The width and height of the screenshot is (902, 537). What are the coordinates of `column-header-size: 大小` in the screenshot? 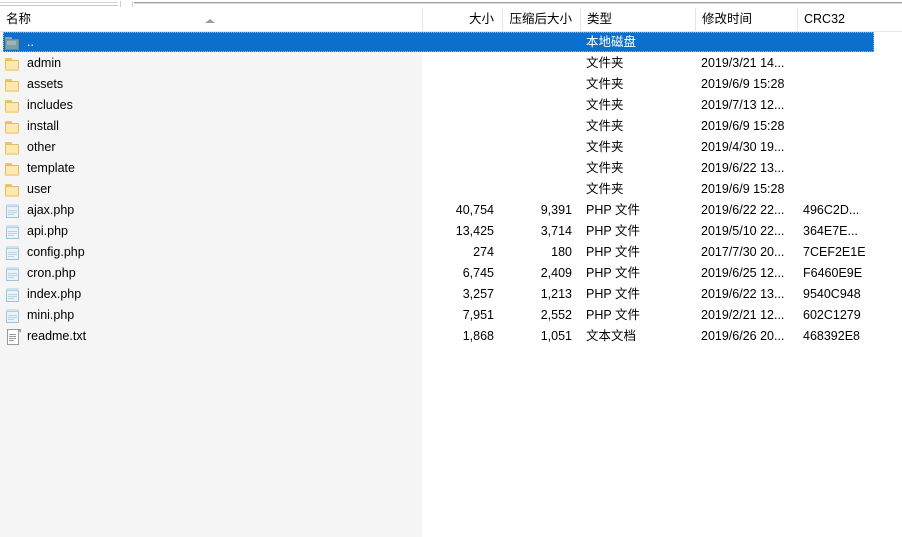 It's located at (462, 19).